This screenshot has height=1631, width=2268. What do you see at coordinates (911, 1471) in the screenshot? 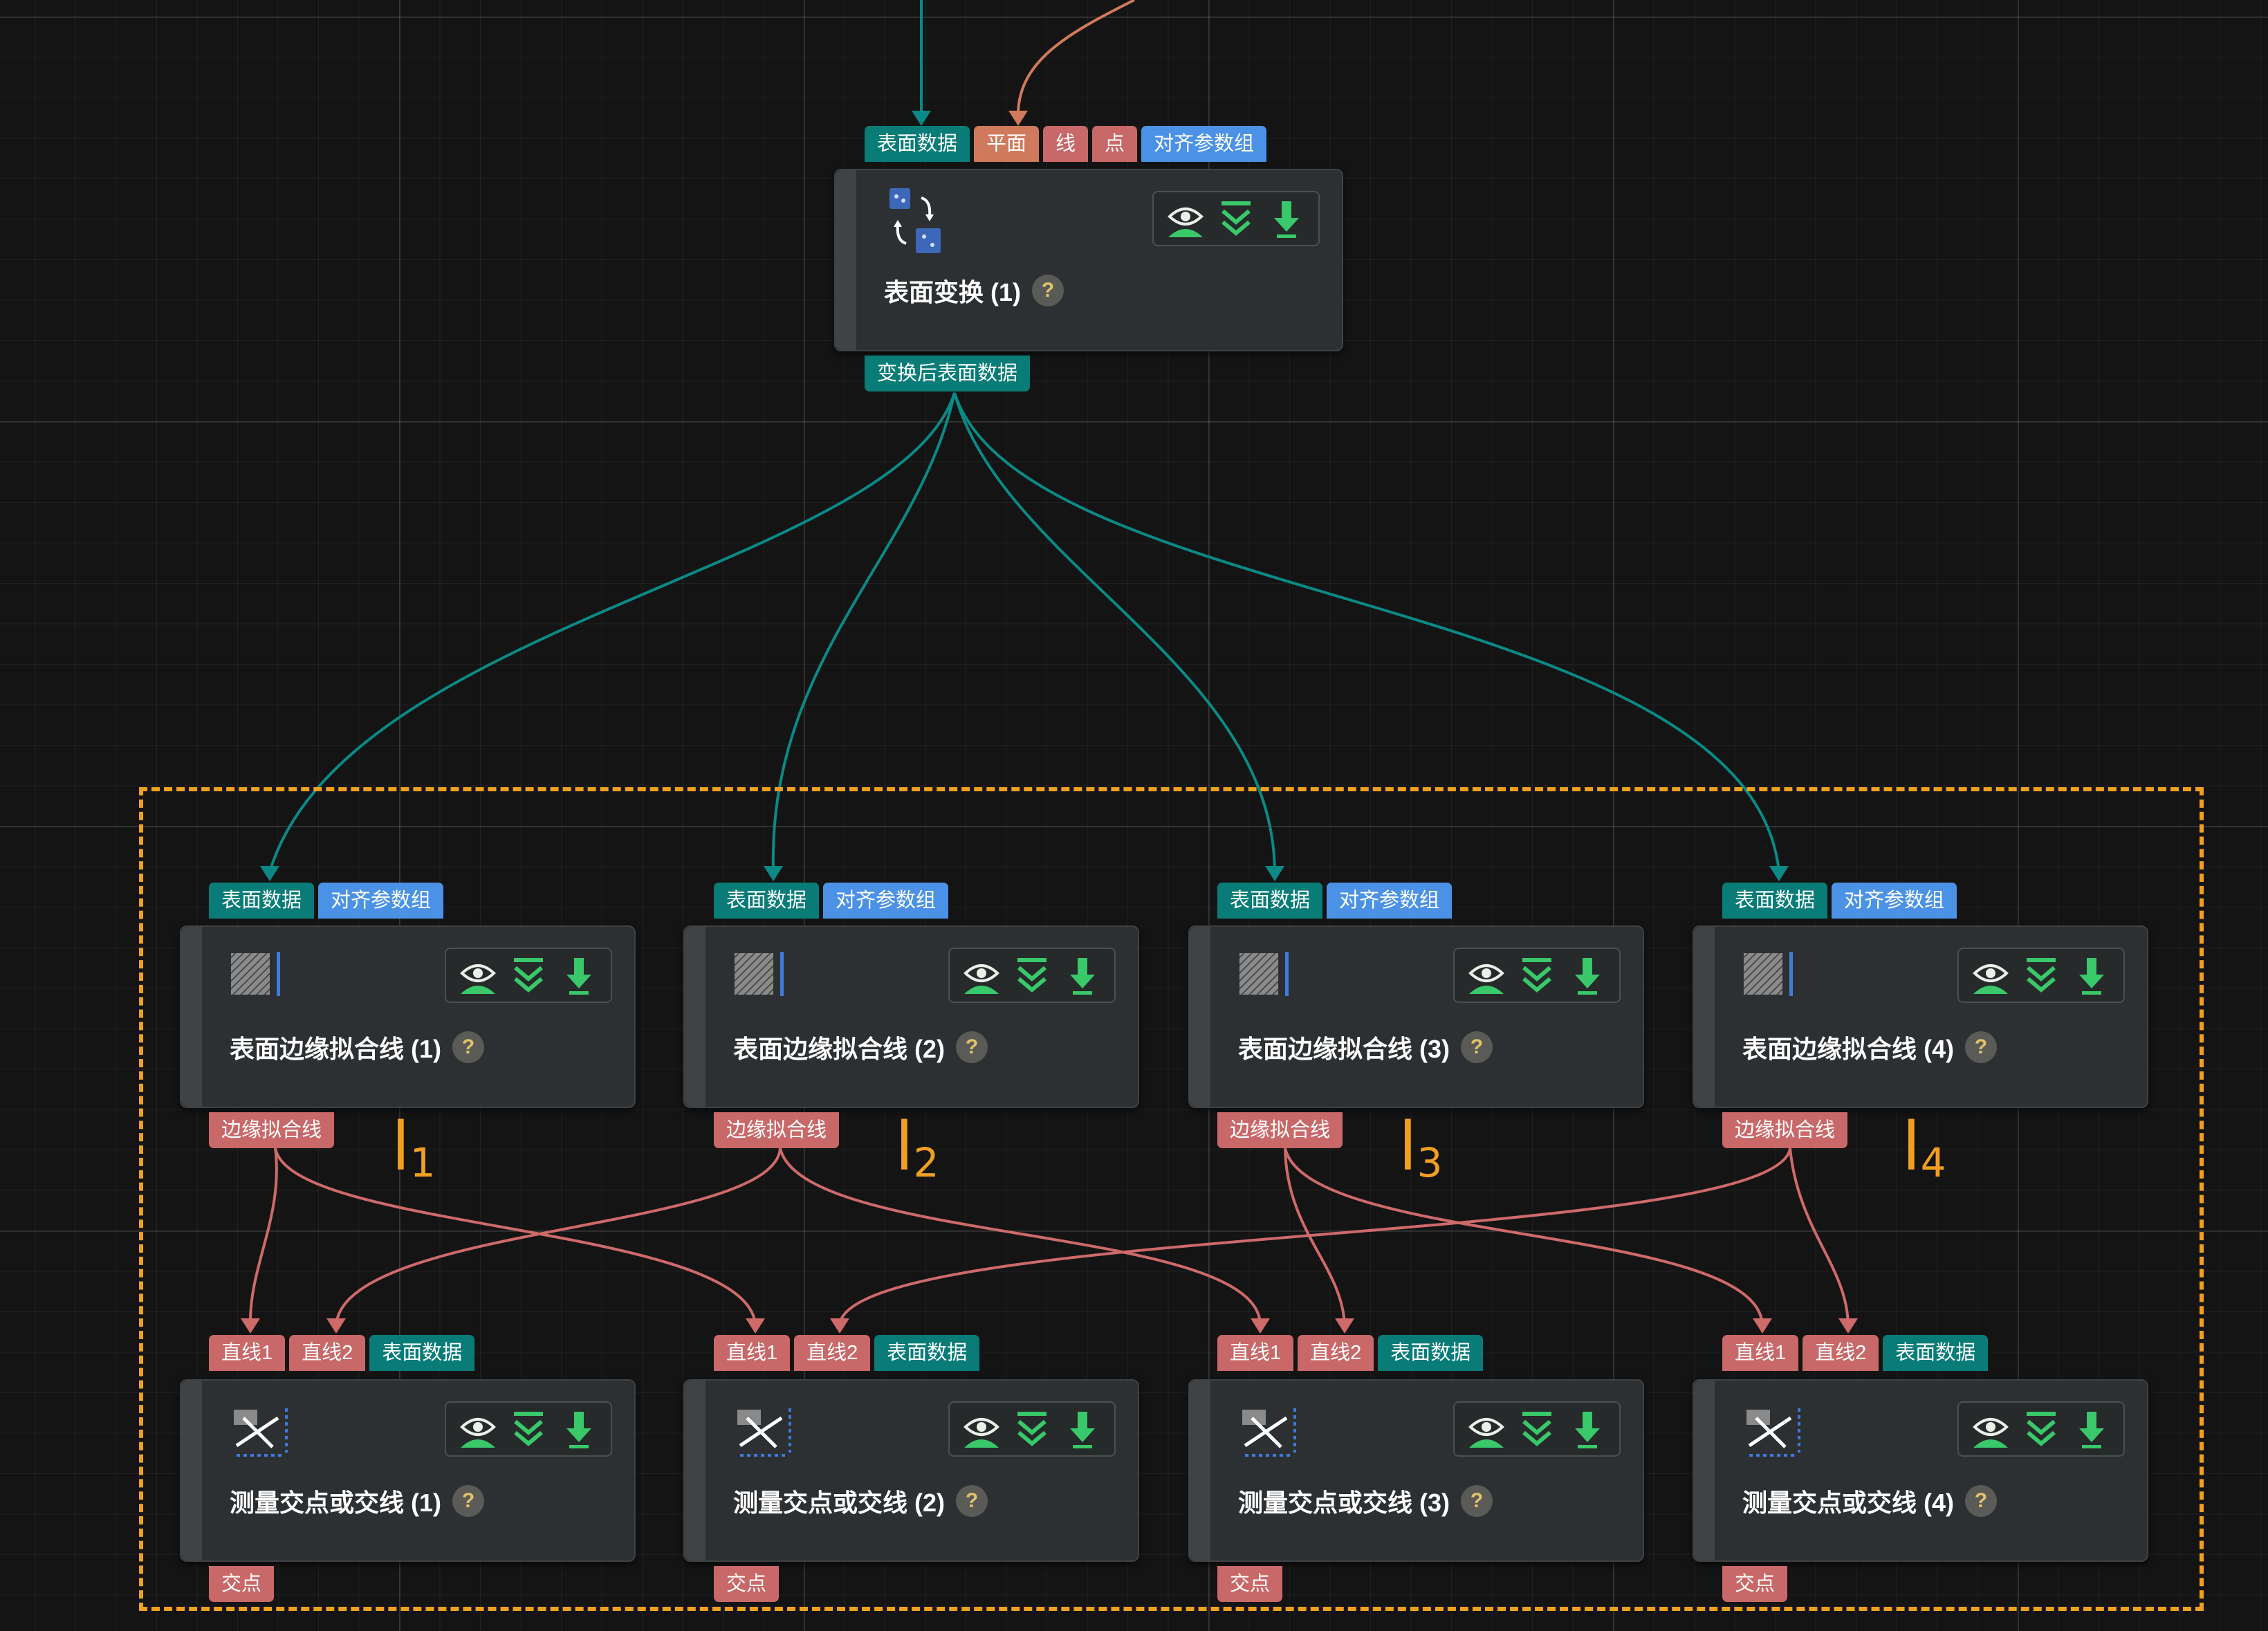
I see `node-measure-2: 测量交点或交线 (2) ?` at bounding box center [911, 1471].